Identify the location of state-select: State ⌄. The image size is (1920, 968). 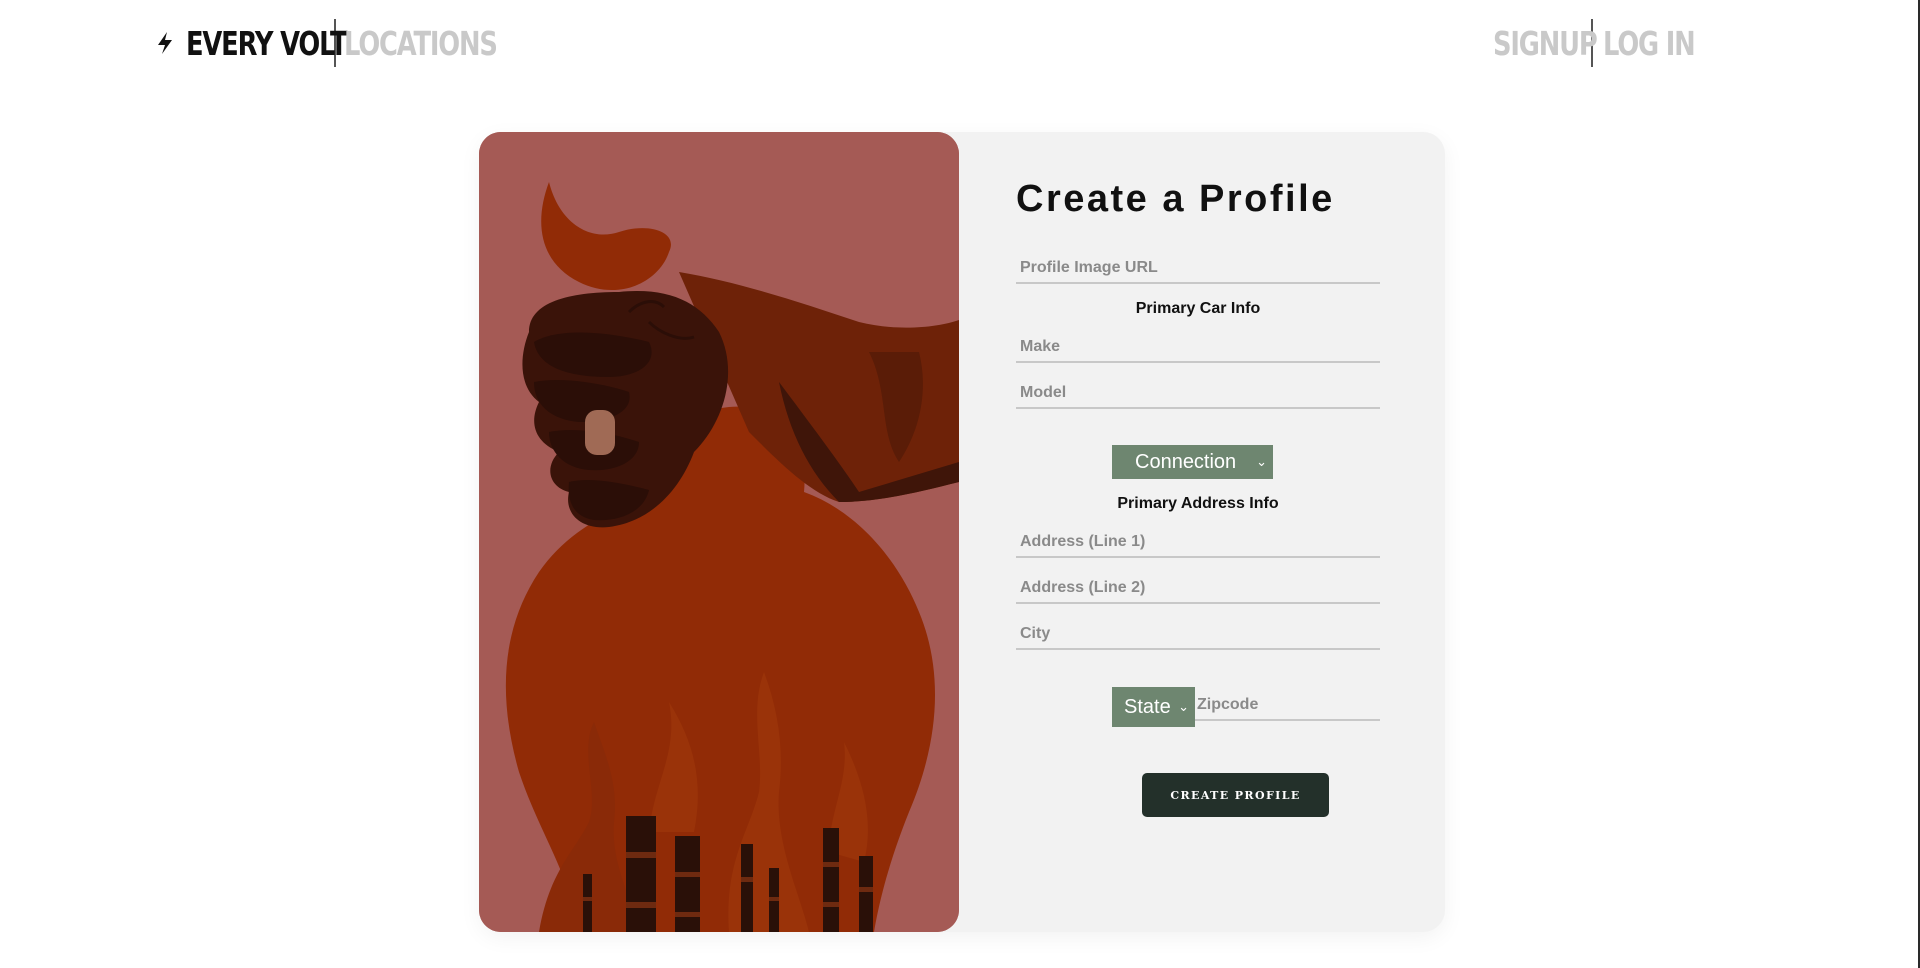
(1153, 707).